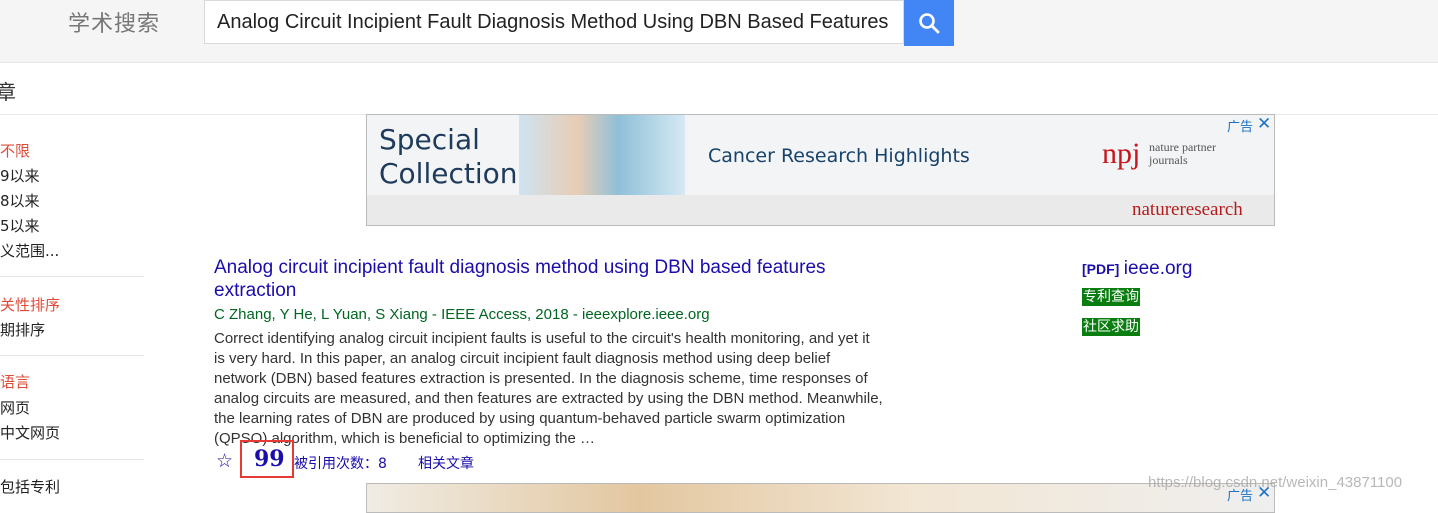  What do you see at coordinates (1121, 153) in the screenshot?
I see `npj-logo: npj` at bounding box center [1121, 153].